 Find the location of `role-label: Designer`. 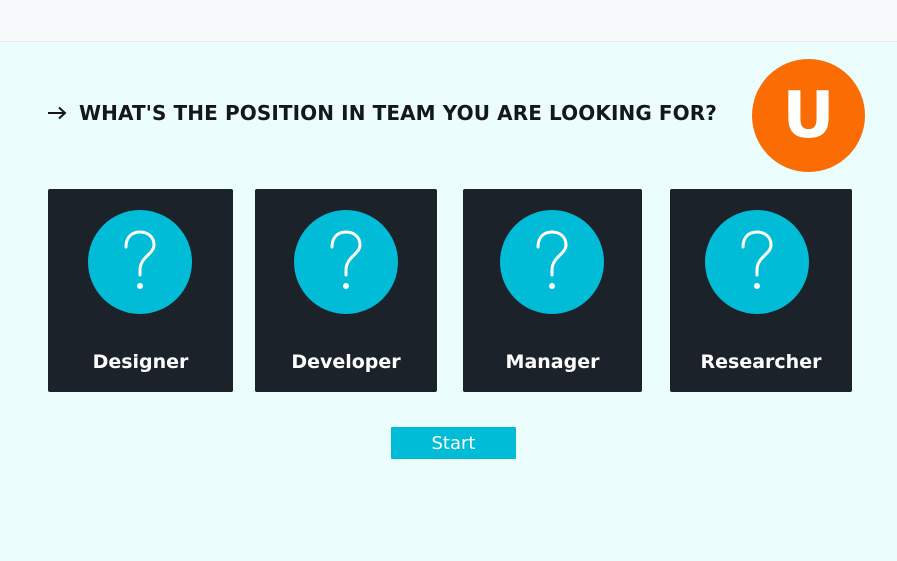

role-label: Designer is located at coordinates (140, 362).